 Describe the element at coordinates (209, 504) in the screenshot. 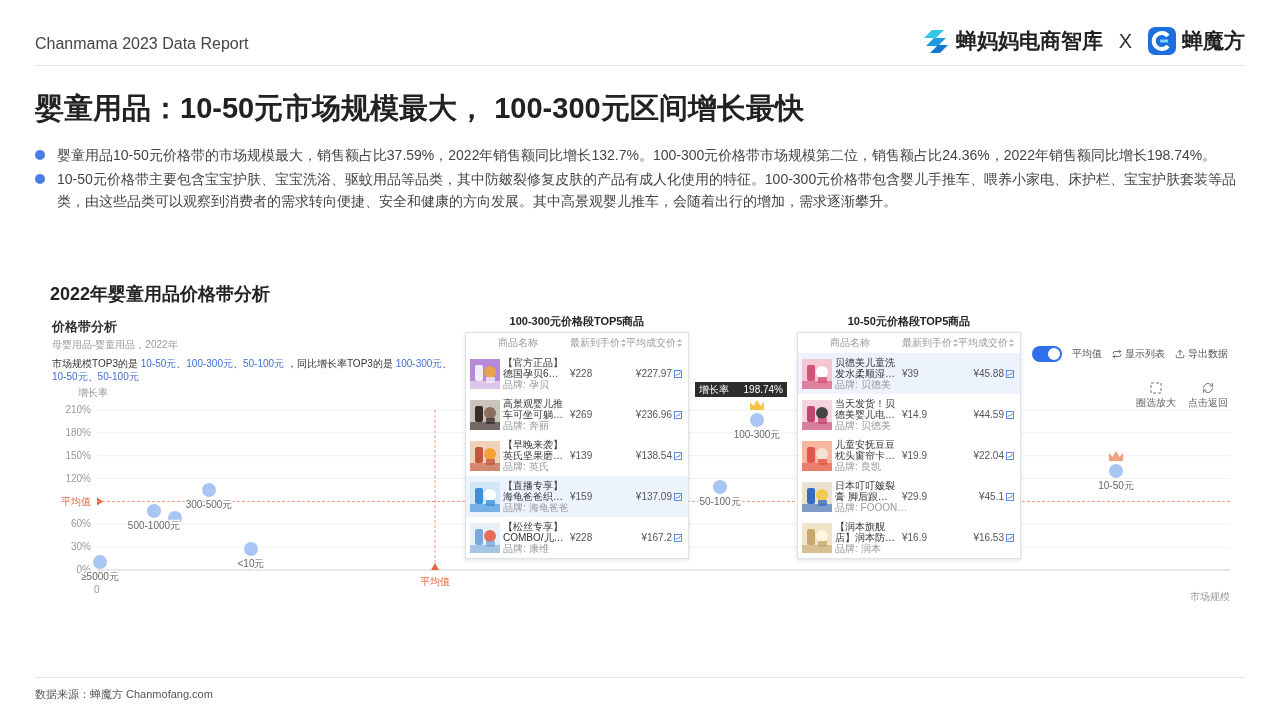

I see `point-label: 300-500元` at that location.